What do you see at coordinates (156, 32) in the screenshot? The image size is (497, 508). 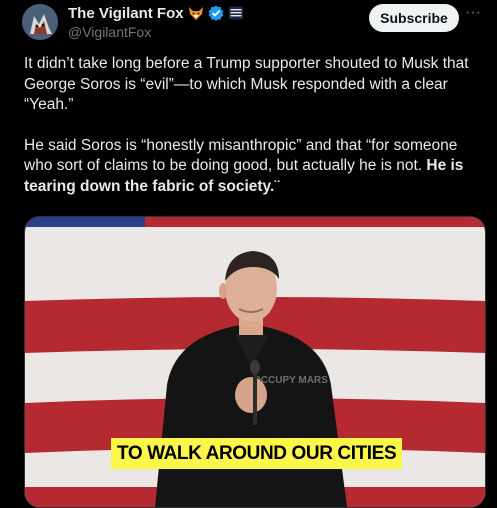 I see `author-handle: @VigilantFox` at bounding box center [156, 32].